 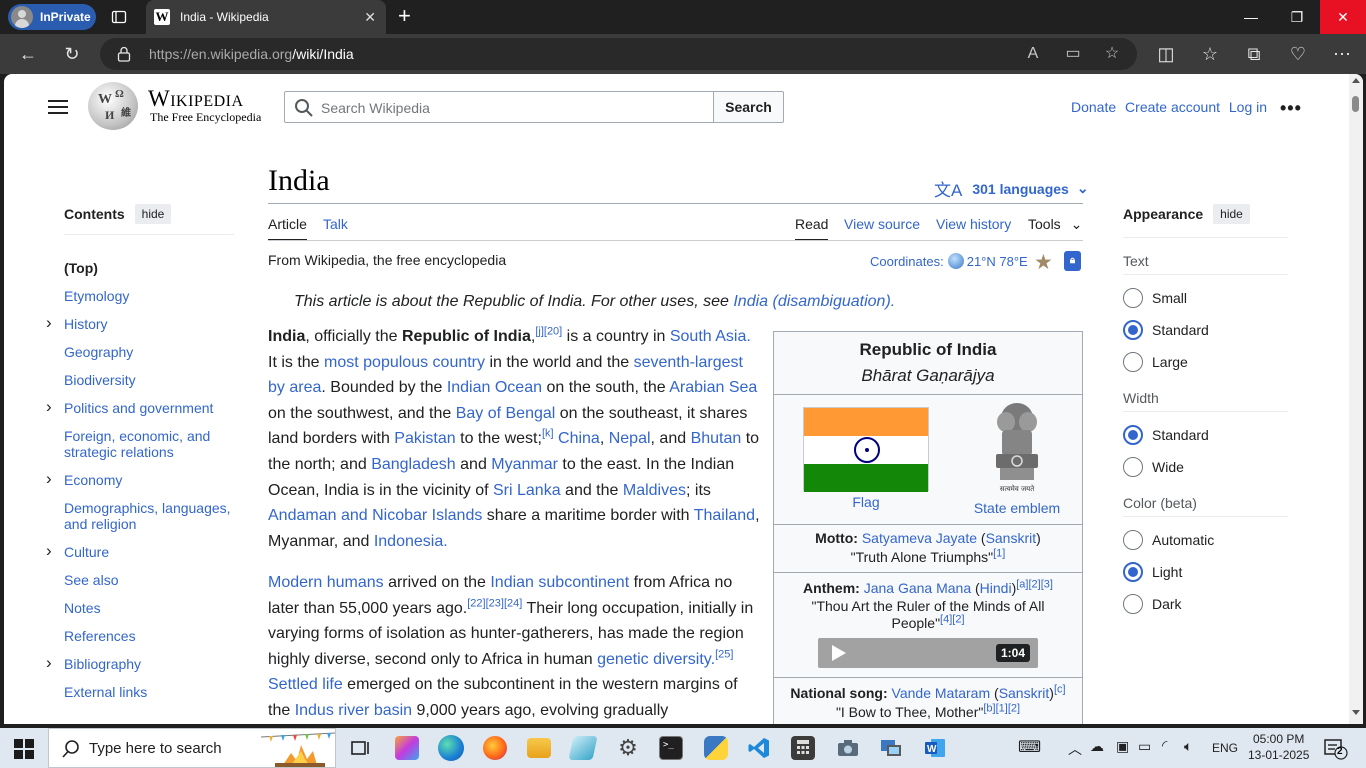 What do you see at coordinates (1097, 746) in the screenshot?
I see `onedrive-icon: ☁` at bounding box center [1097, 746].